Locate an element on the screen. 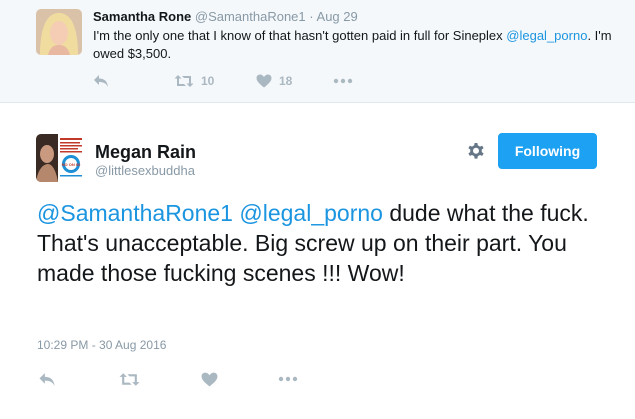  avatar-badge-text: NO ON 60 is located at coordinates (71, 164).